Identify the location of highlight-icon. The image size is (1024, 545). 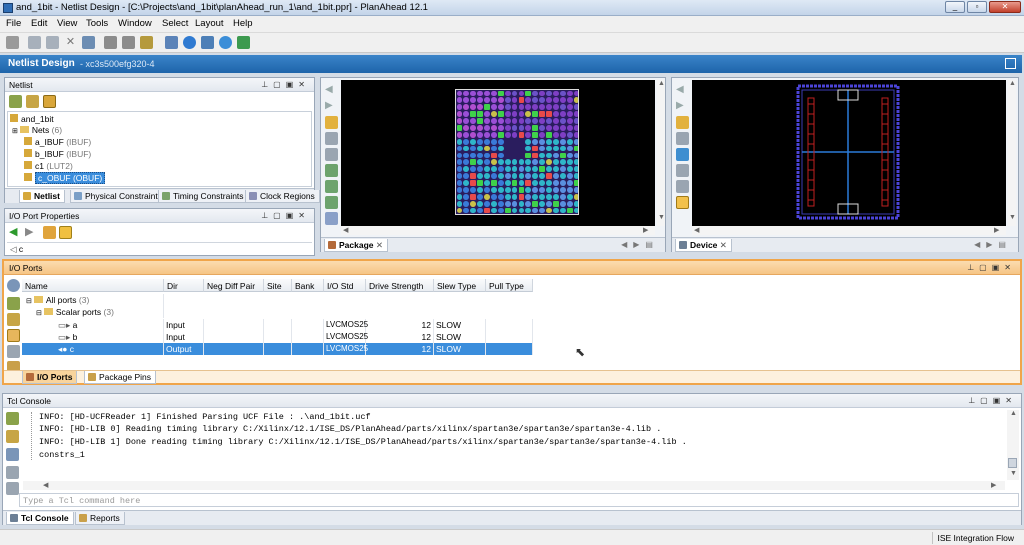
(331, 202).